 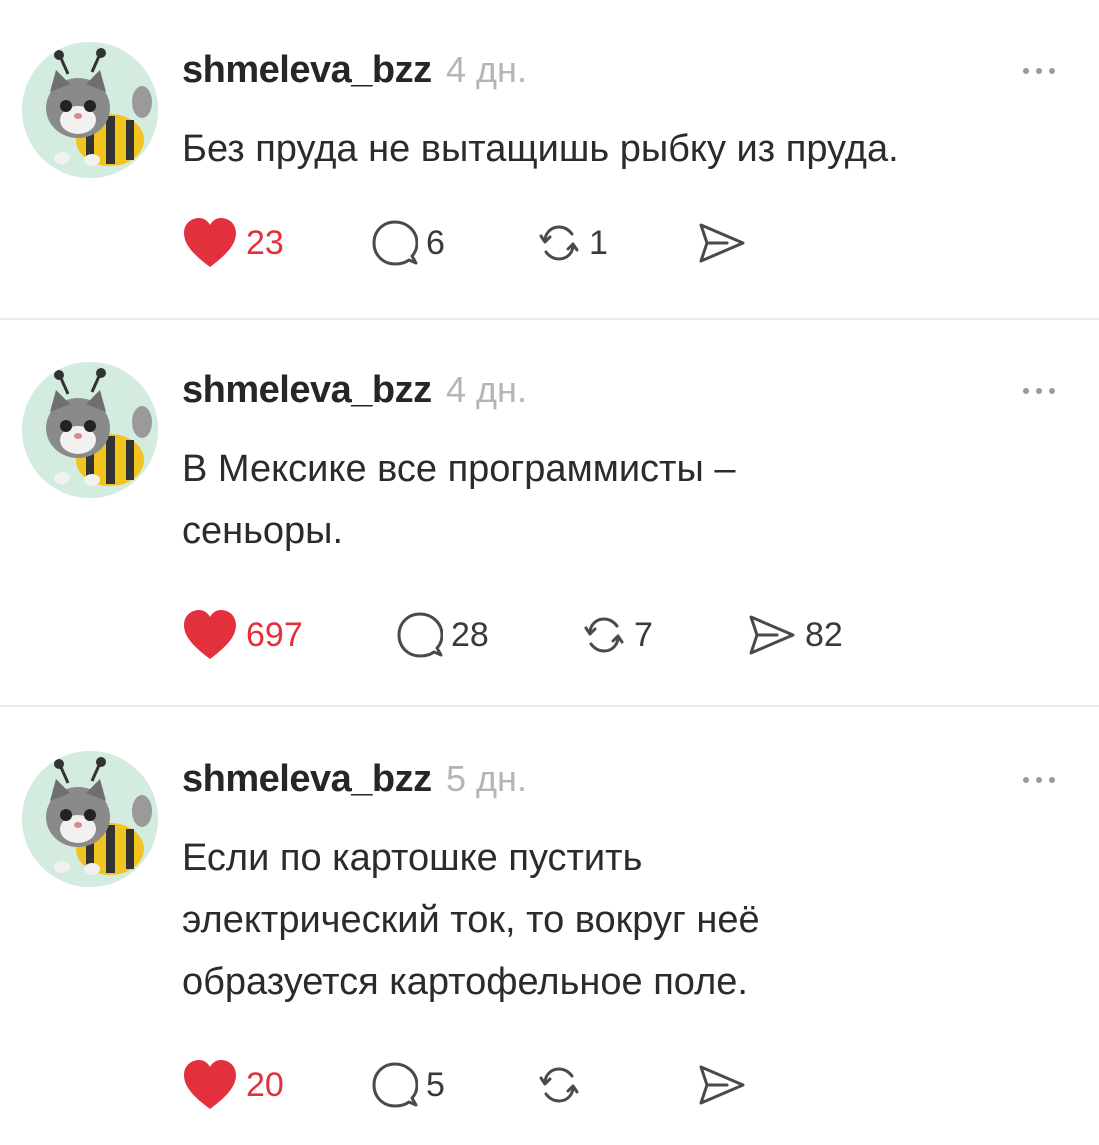 I want to click on post-text-line: электрический ток, то вокруг неё, so click(x=471, y=920).